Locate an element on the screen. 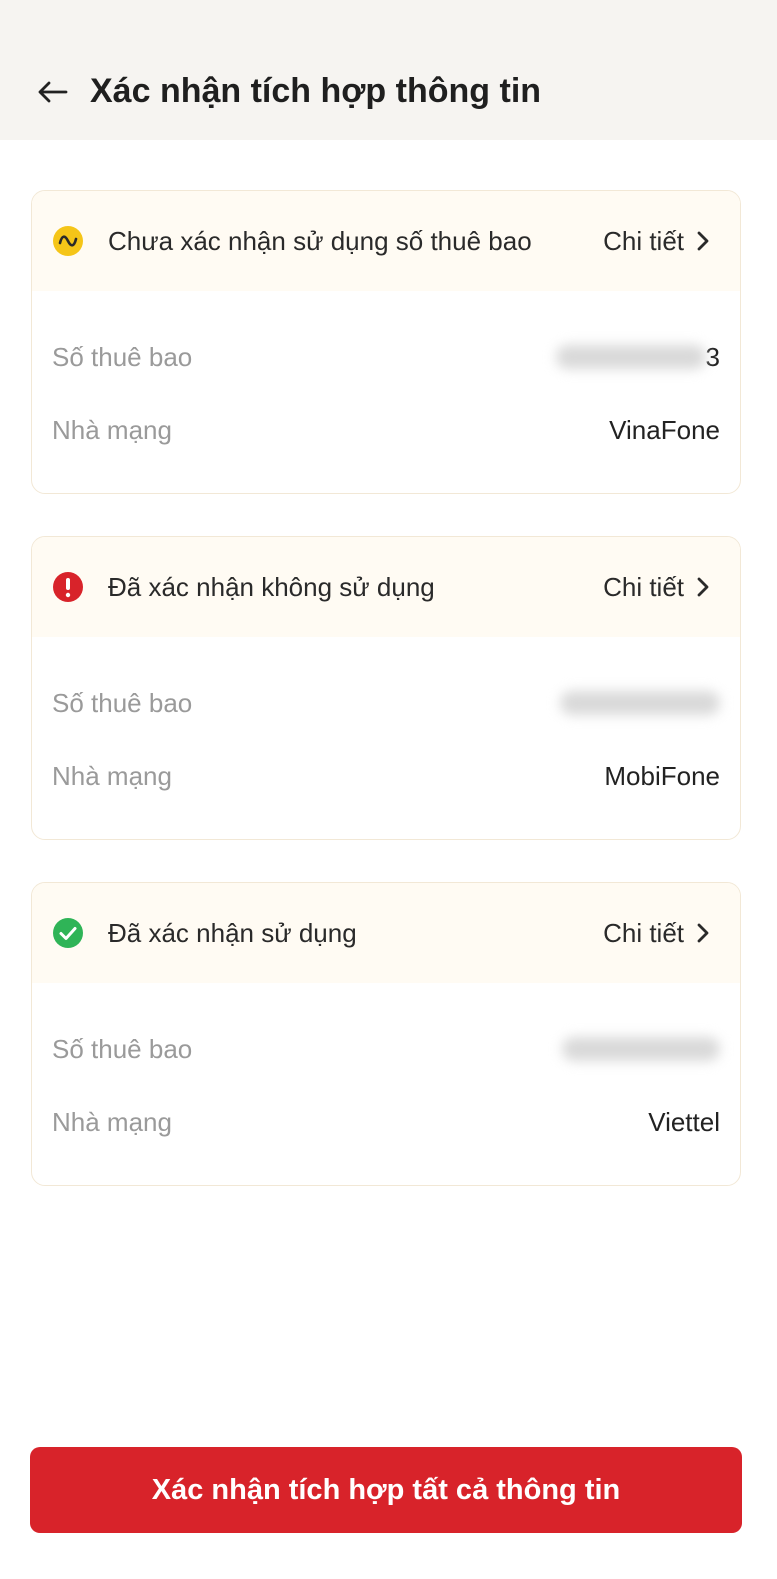  pending-wave-icon is located at coordinates (68, 241).